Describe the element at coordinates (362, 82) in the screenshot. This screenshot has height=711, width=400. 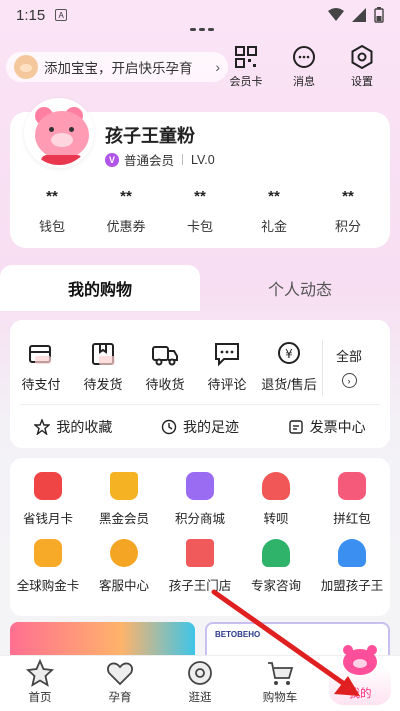
I see `settings-label: 设置` at that location.